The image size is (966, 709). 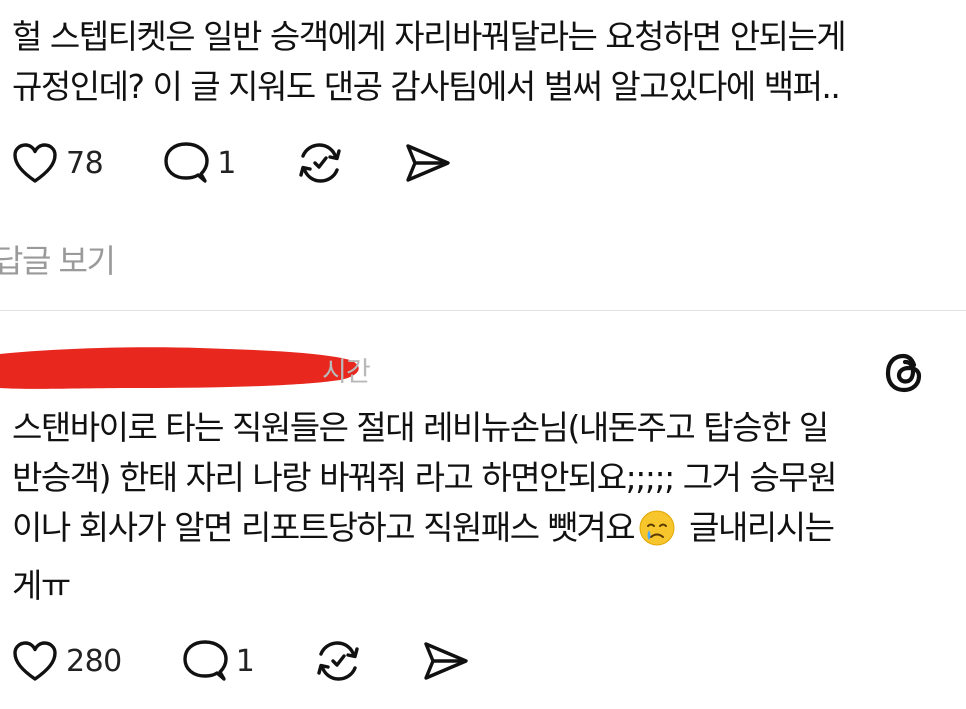 What do you see at coordinates (425, 477) in the screenshot?
I see `post-line: 반승객) 한태 자리 나랑 바꿔줘 라고 하면안되요;;;;; 그거 승무원` at bounding box center [425, 477].